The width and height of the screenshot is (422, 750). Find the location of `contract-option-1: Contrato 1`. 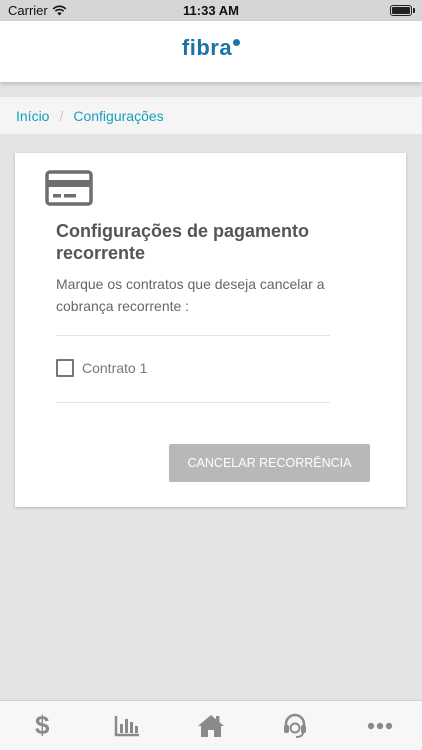

contract-option-1: Contrato 1 is located at coordinates (101, 368).